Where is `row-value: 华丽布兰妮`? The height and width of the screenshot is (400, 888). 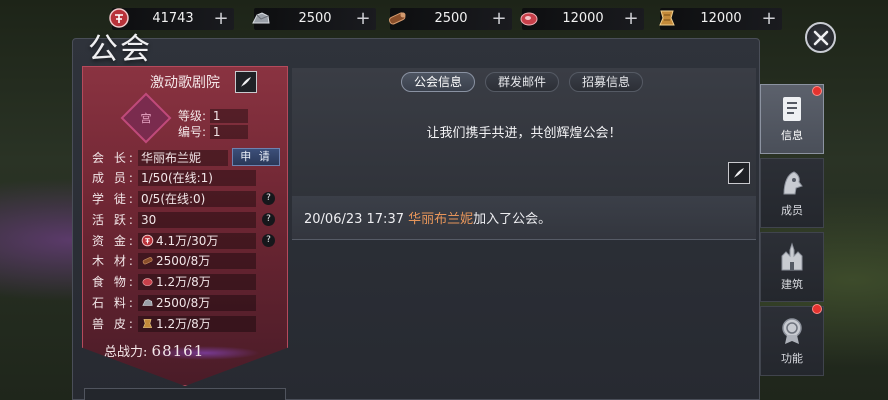
row-value: 华丽布兰妮 is located at coordinates (183, 157).